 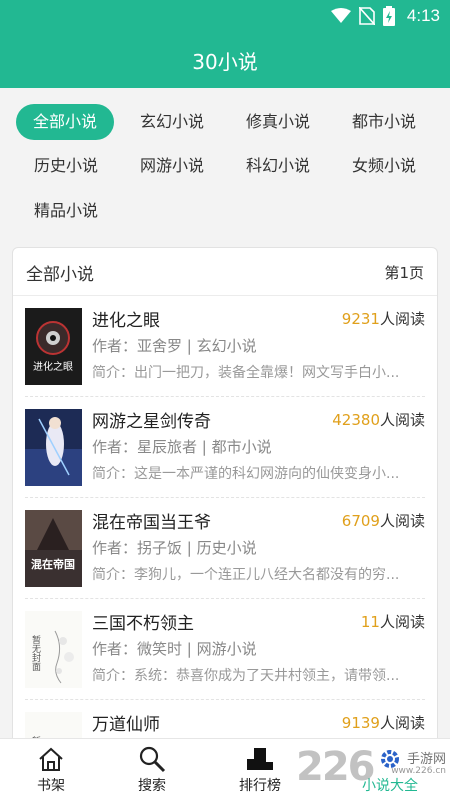 What do you see at coordinates (152, 759) in the screenshot?
I see `search-icon` at bounding box center [152, 759].